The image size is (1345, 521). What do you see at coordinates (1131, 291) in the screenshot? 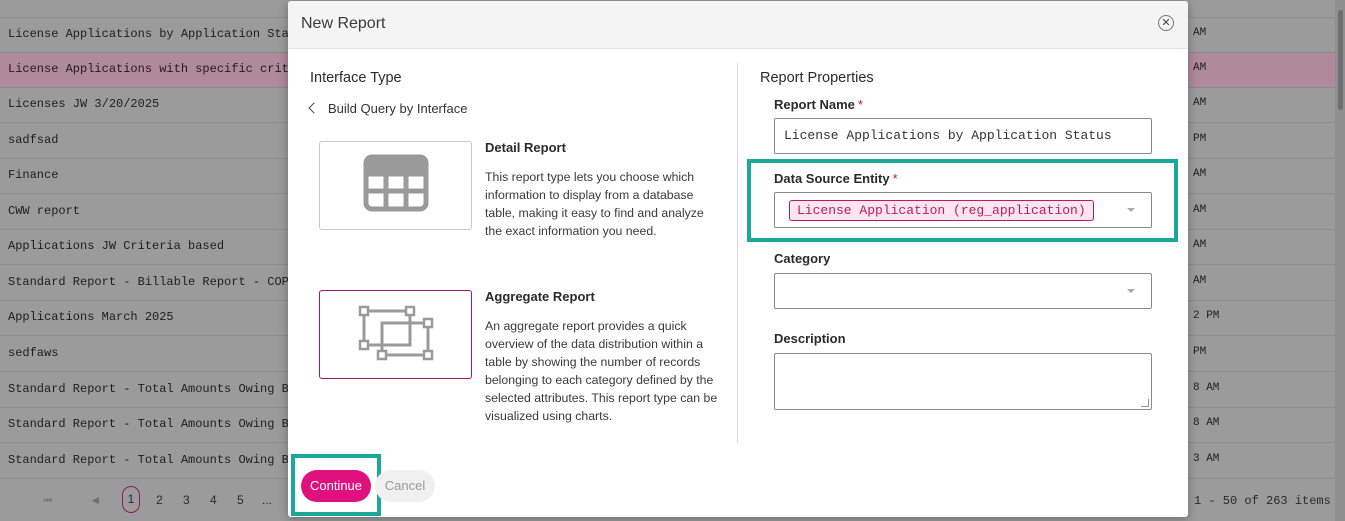
I see `chevron-down-icon` at bounding box center [1131, 291].